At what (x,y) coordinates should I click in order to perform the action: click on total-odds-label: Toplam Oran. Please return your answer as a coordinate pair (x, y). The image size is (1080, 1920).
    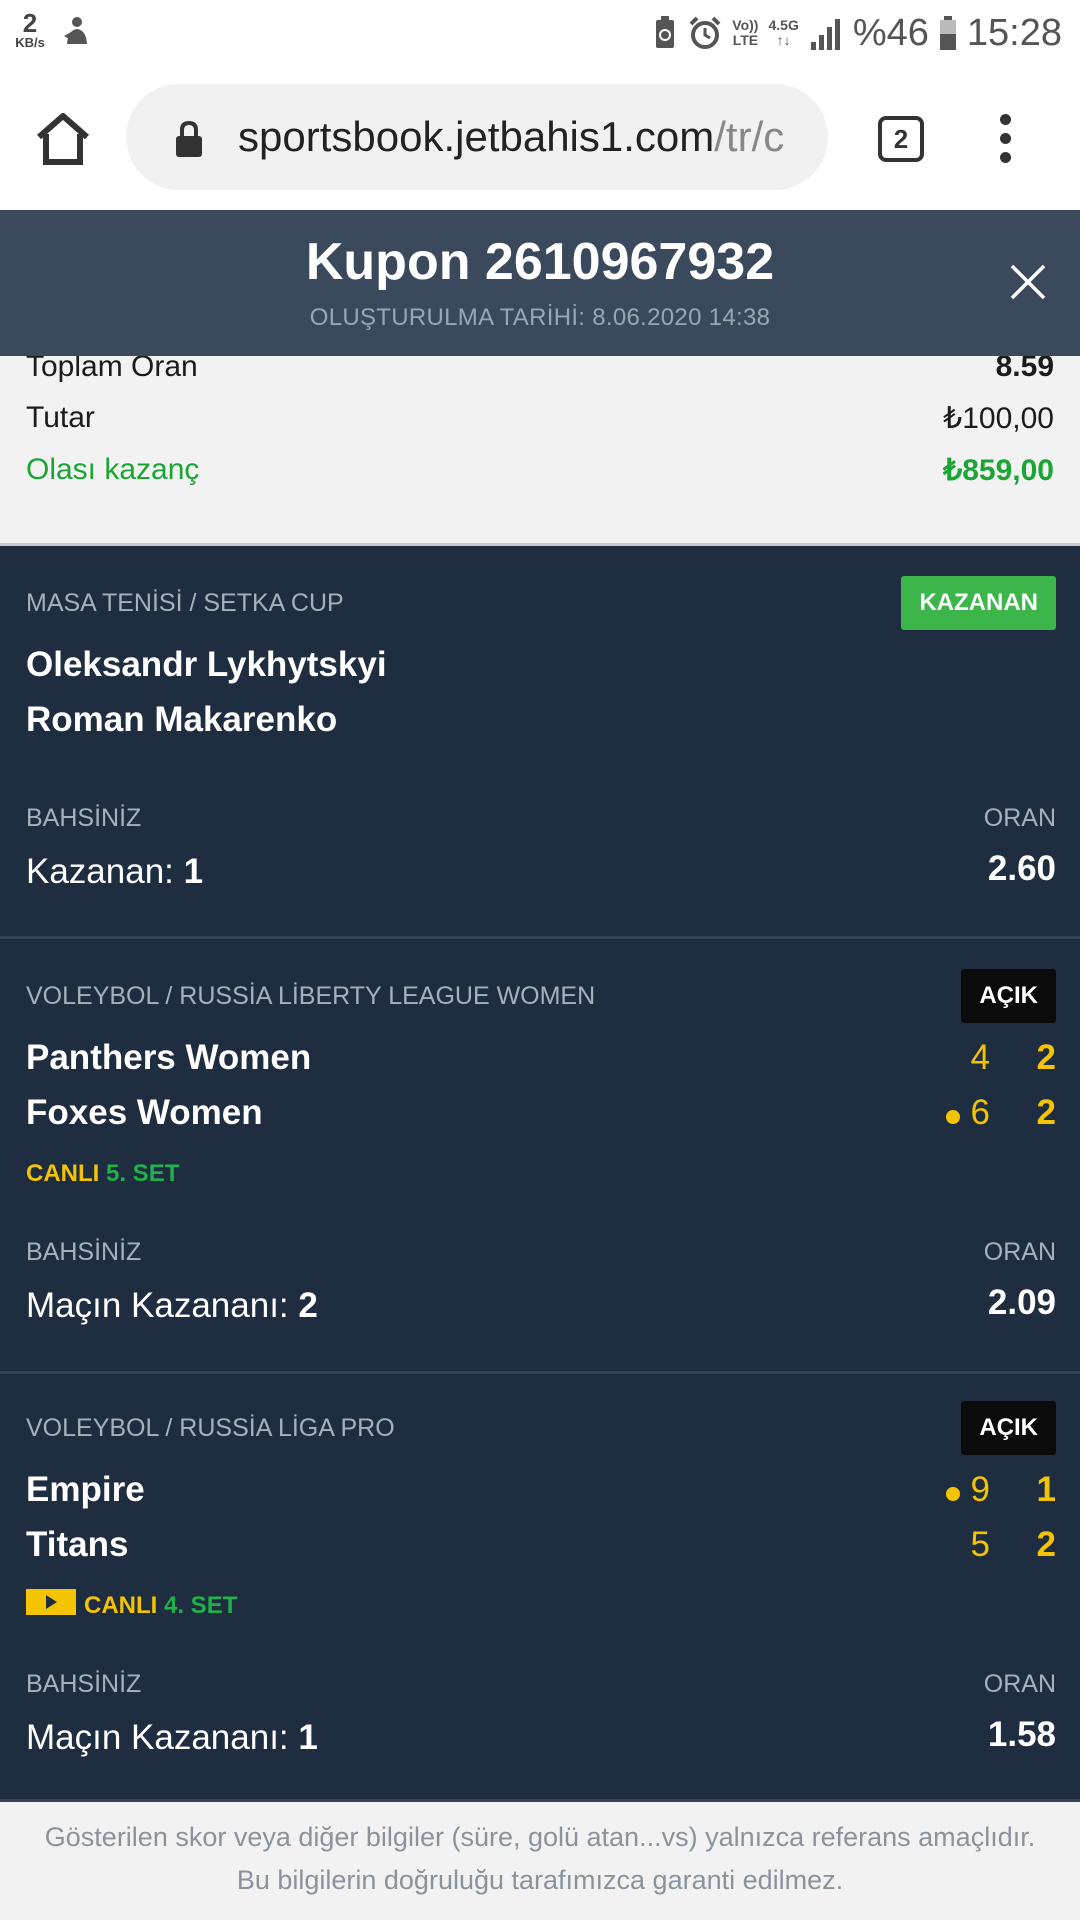
    Looking at the image, I should click on (112, 369).